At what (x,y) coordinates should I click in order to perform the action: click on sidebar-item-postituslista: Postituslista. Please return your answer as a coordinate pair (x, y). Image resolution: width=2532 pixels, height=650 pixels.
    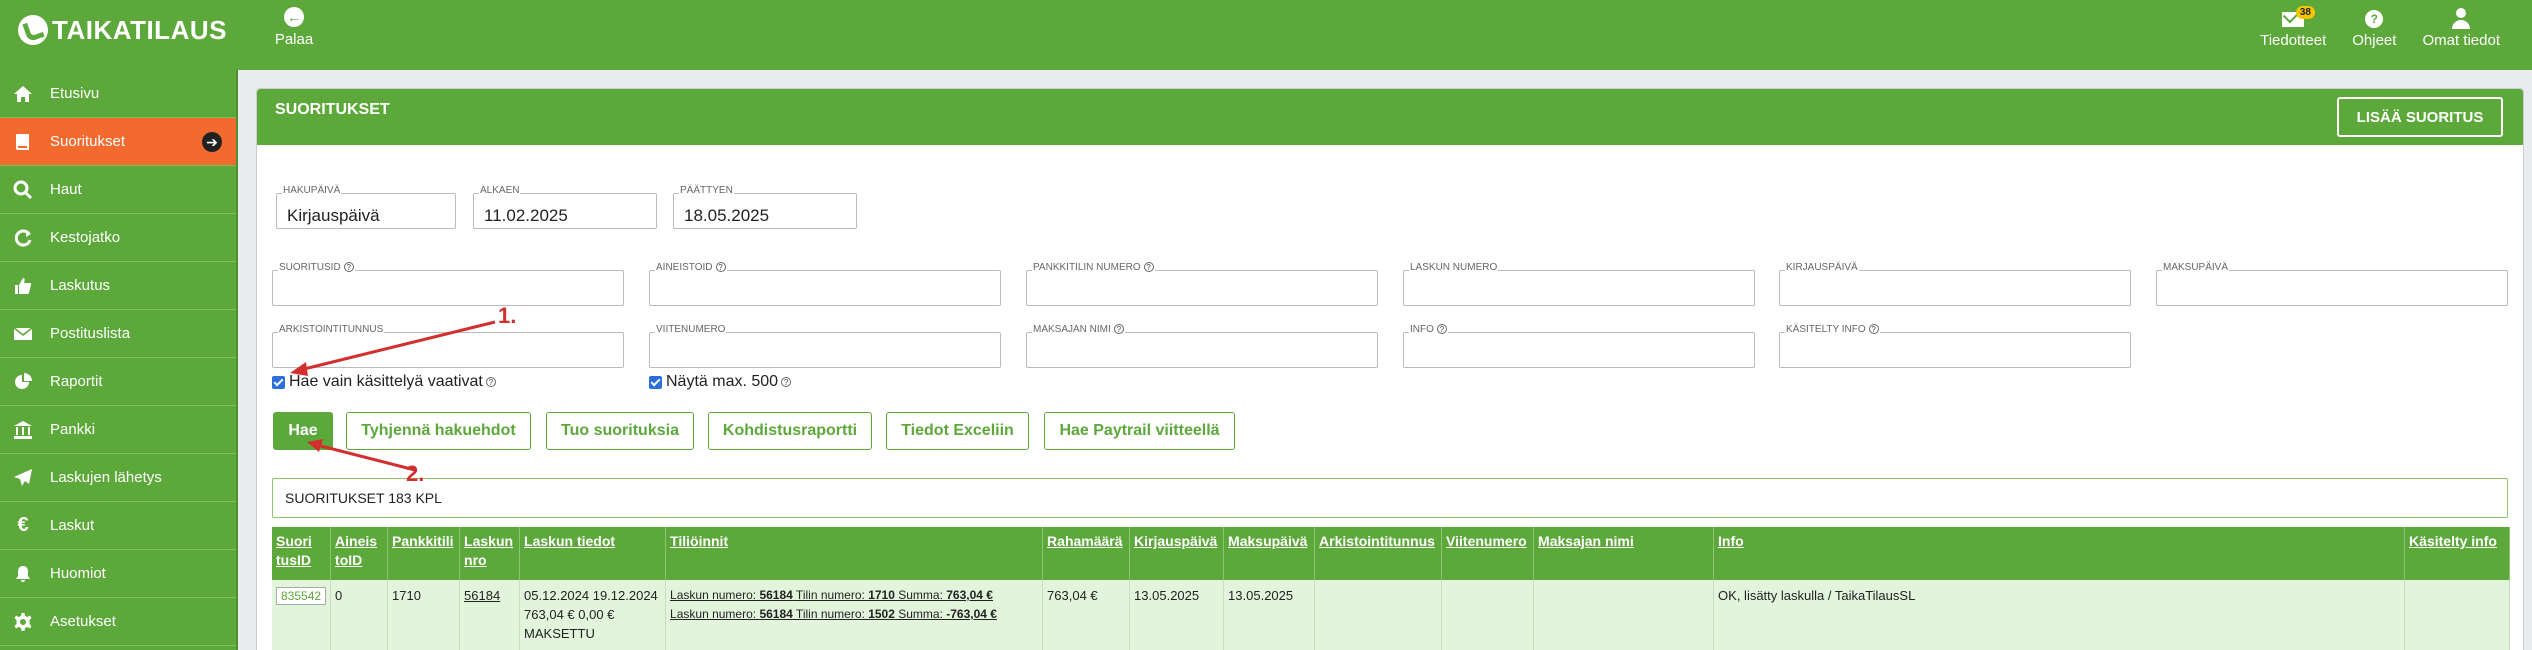
    Looking at the image, I should click on (118, 334).